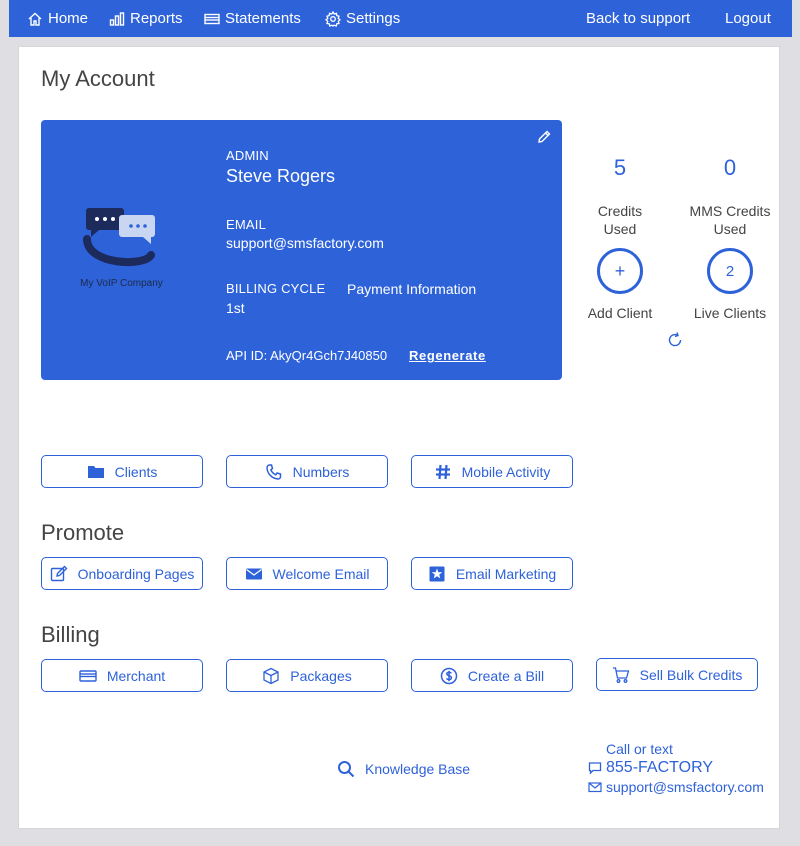 The width and height of the screenshot is (800, 846). What do you see at coordinates (321, 573) in the screenshot?
I see `welcome-email-button-label: Welcome Email` at bounding box center [321, 573].